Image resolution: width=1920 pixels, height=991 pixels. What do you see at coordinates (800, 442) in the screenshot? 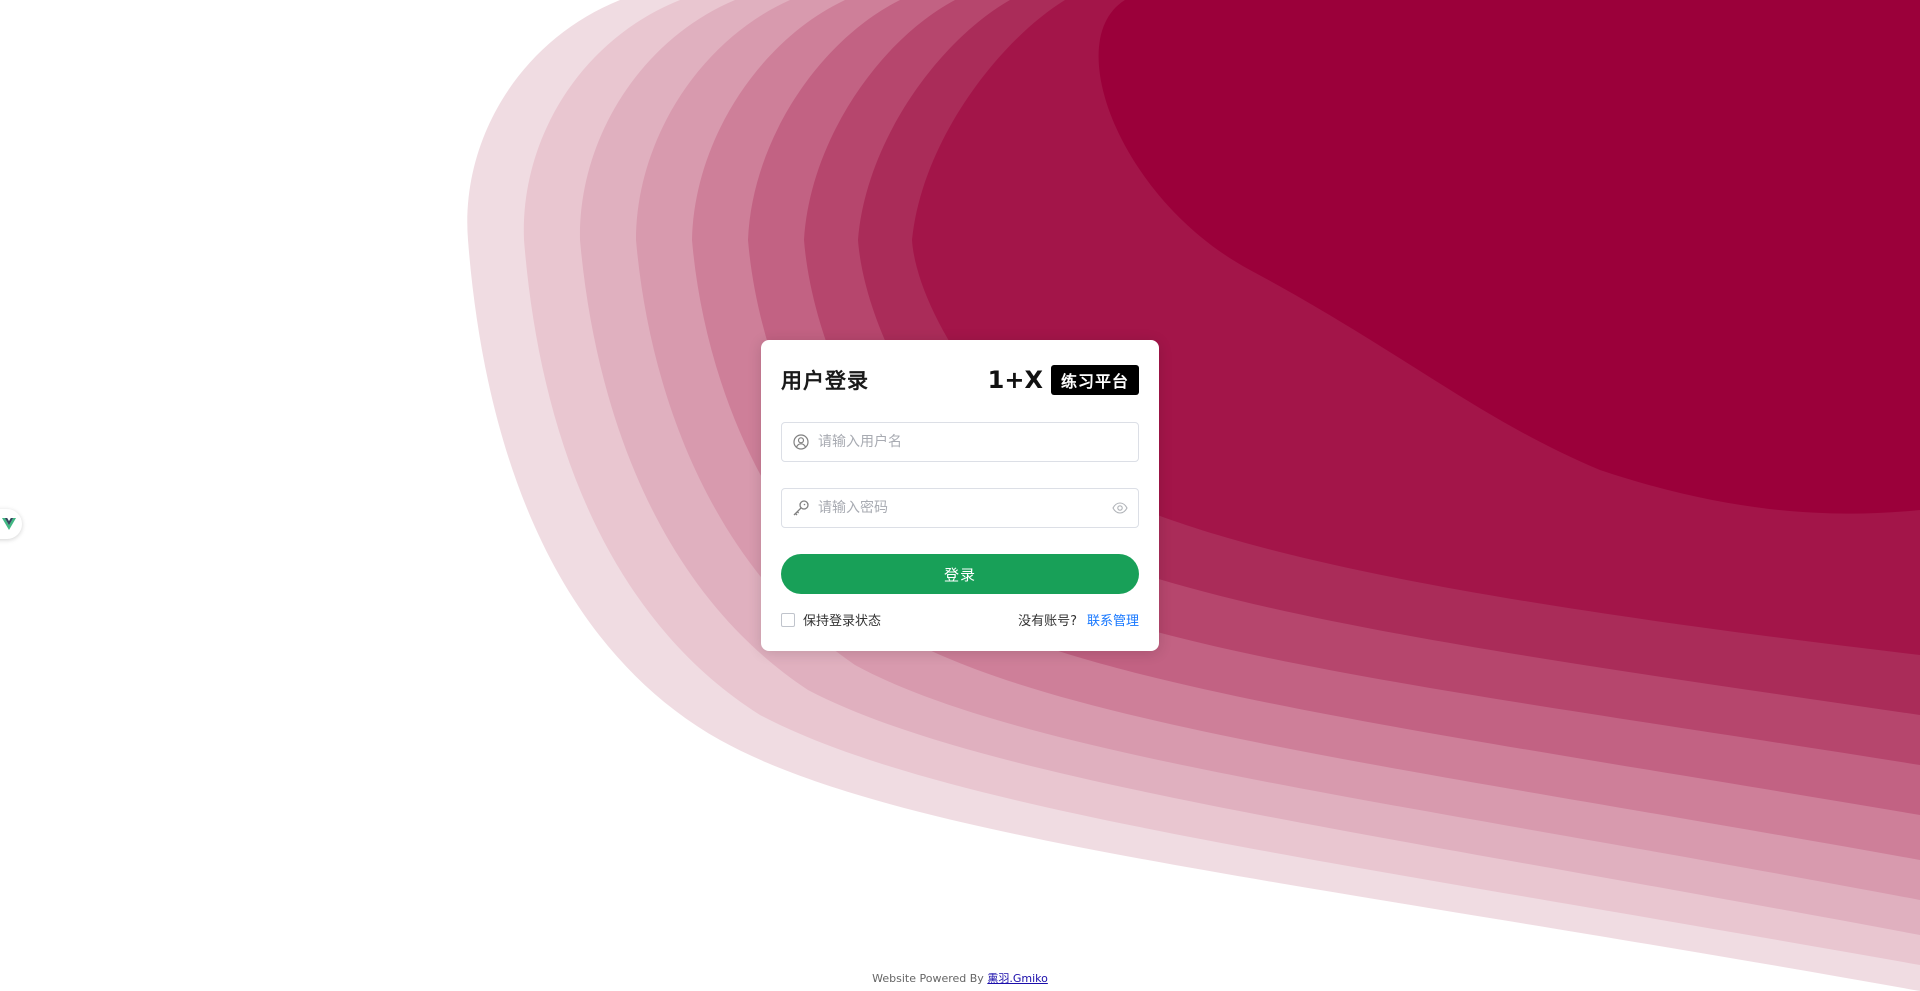
I see `user-circle-icon` at bounding box center [800, 442].